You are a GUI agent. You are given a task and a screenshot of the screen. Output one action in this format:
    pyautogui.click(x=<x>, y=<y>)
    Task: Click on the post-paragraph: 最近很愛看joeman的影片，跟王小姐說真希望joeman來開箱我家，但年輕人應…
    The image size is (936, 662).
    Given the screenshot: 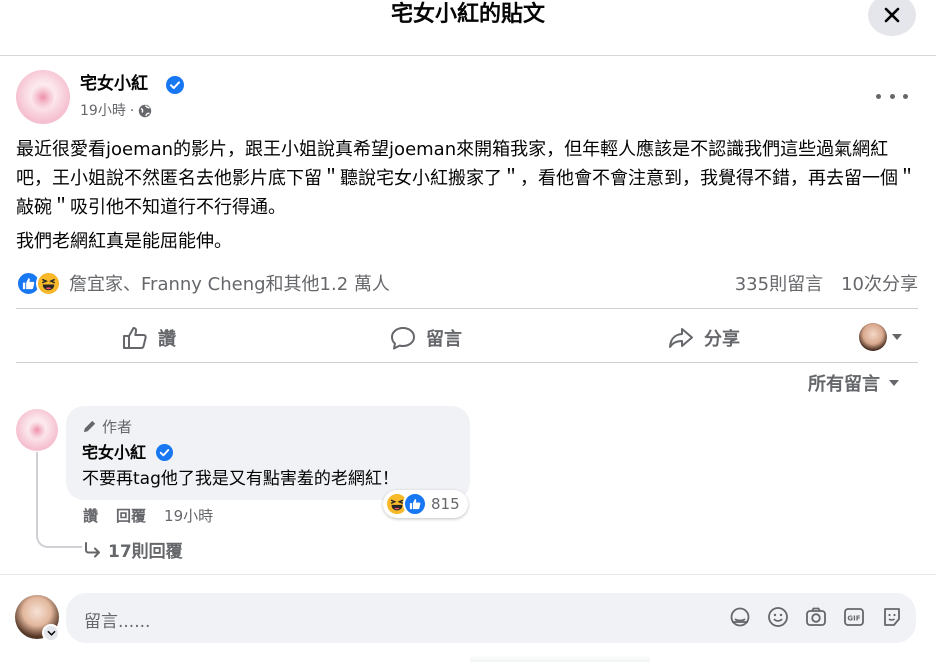 What is the action you would take?
    pyautogui.click(x=466, y=178)
    